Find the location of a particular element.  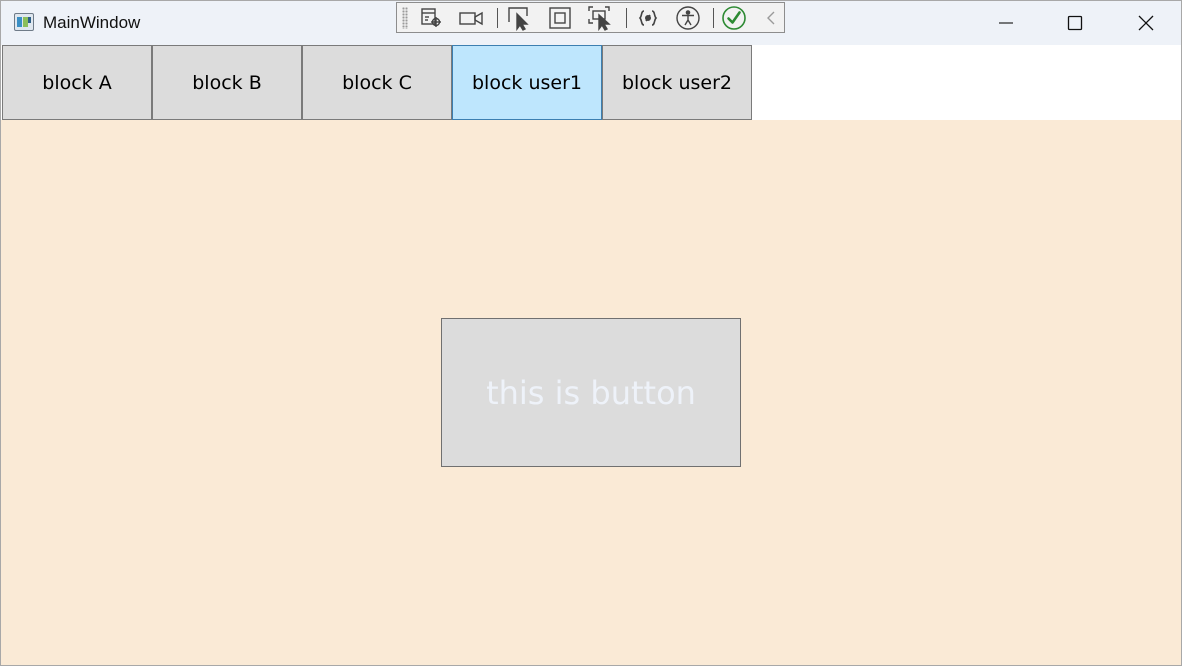

tab-block-user2: block user2 is located at coordinates (677, 82).